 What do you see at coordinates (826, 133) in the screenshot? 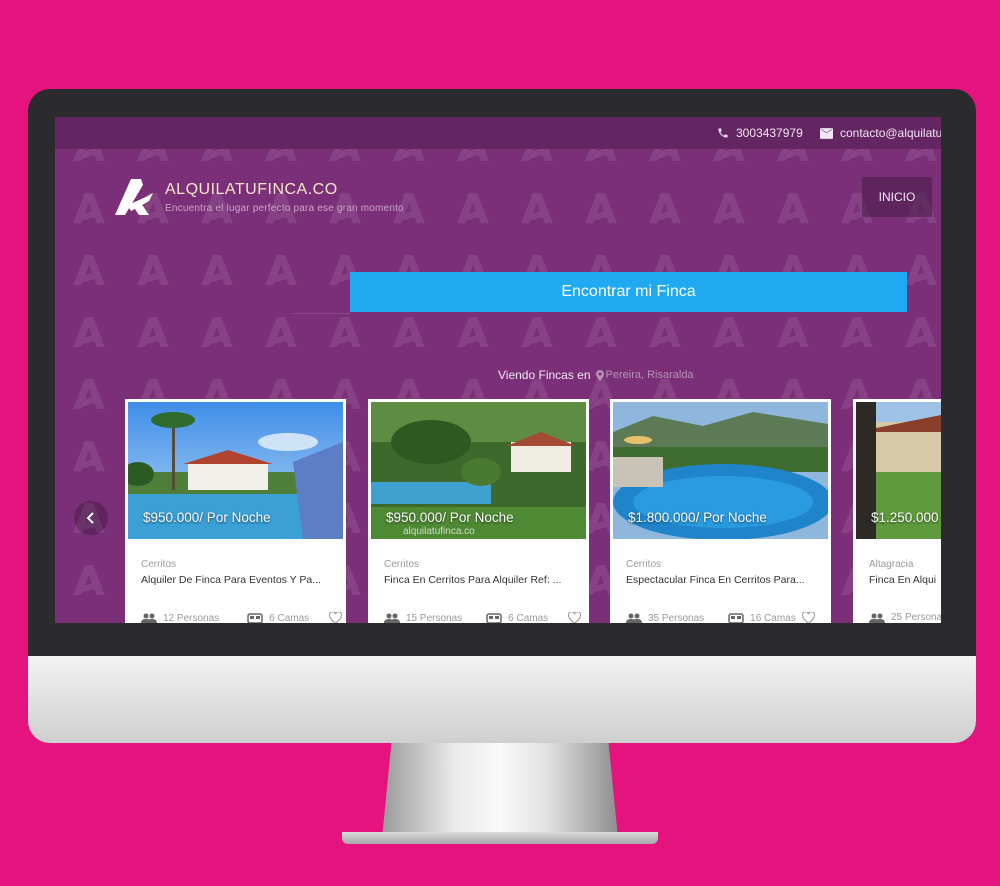
I see `mail-icon` at bounding box center [826, 133].